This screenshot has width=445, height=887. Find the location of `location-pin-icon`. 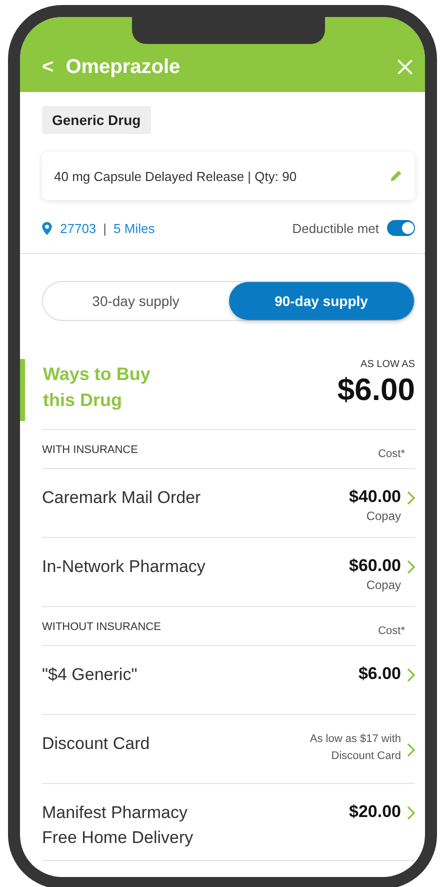

location-pin-icon is located at coordinates (47, 228).